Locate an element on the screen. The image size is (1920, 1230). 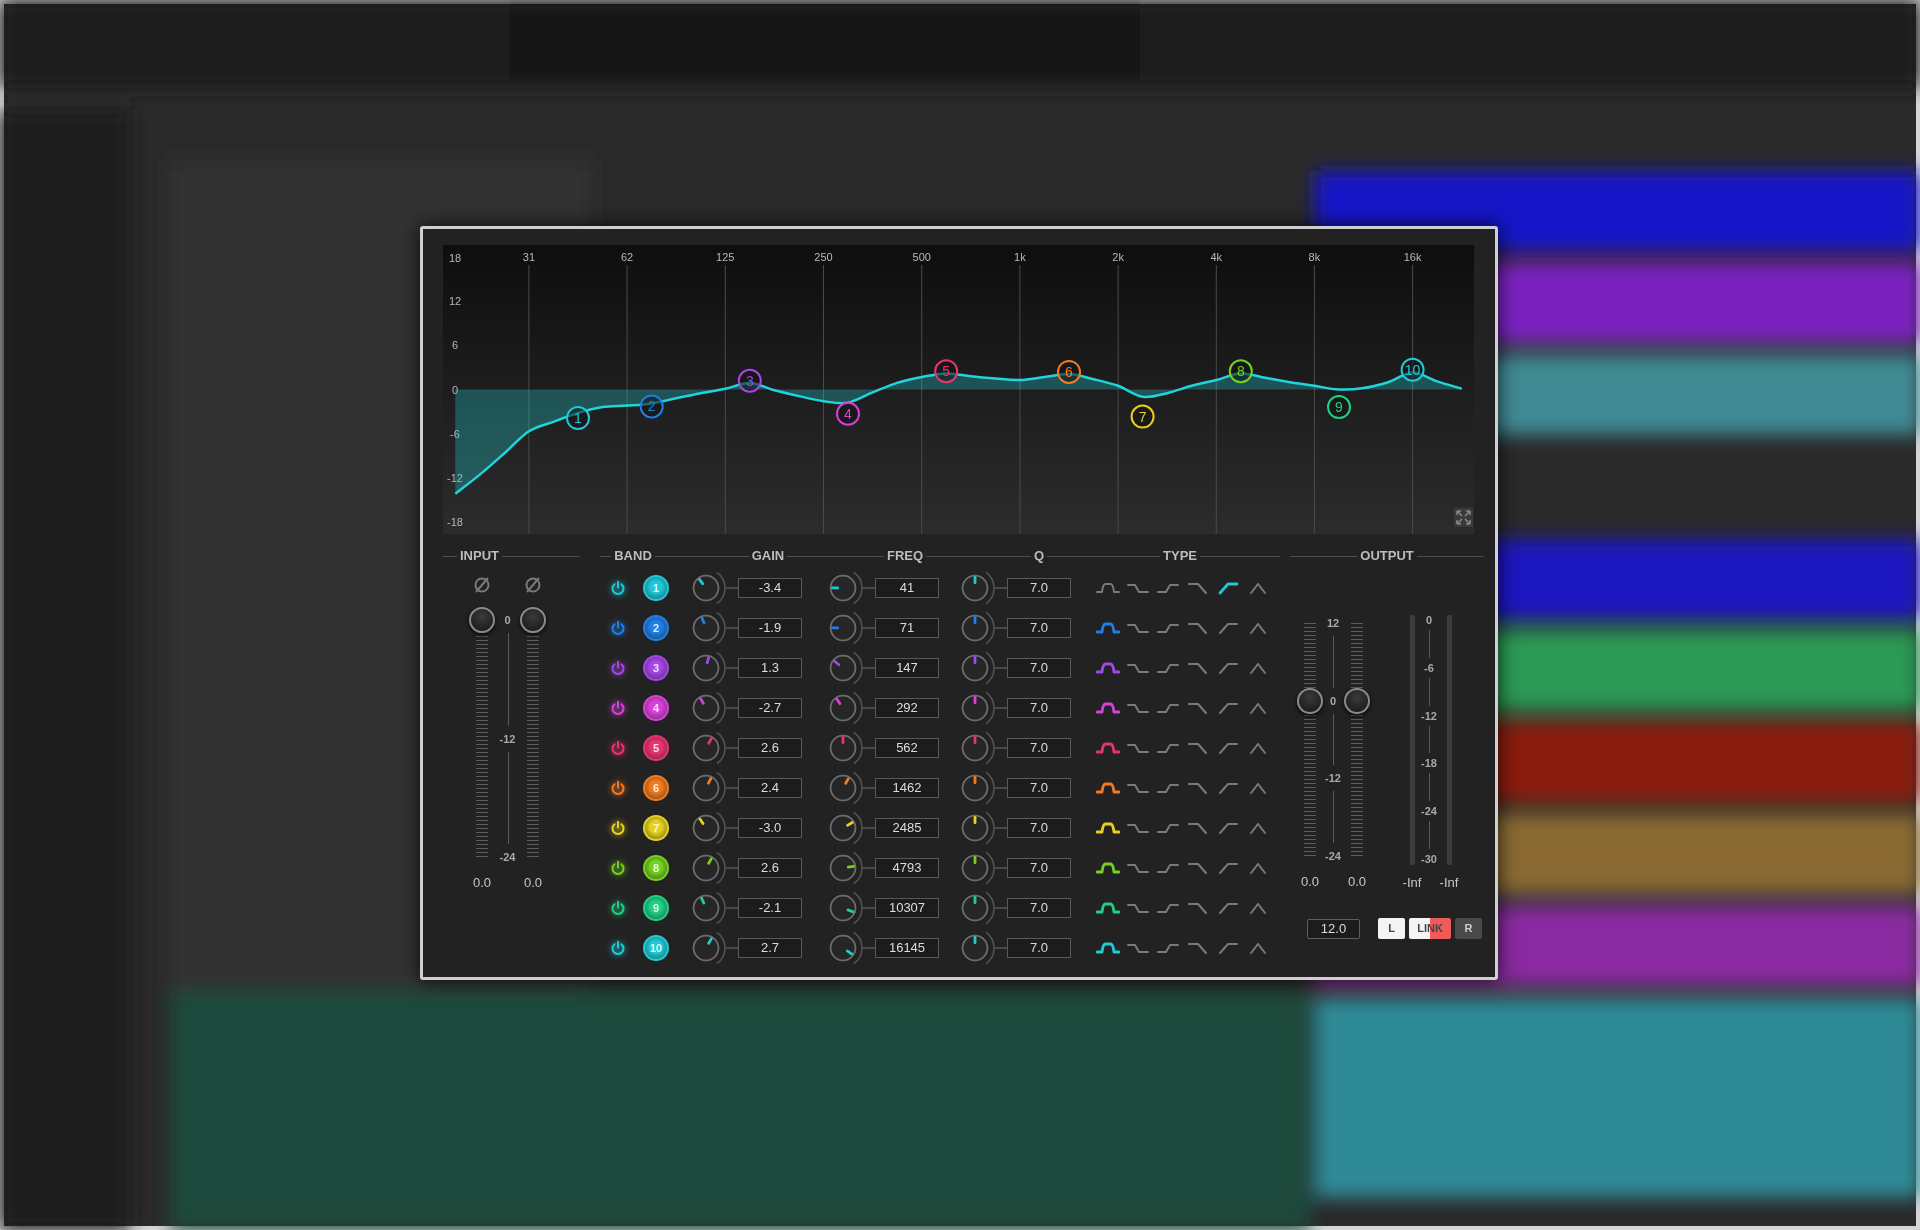
value-field: 2.4 is located at coordinates (770, 788).